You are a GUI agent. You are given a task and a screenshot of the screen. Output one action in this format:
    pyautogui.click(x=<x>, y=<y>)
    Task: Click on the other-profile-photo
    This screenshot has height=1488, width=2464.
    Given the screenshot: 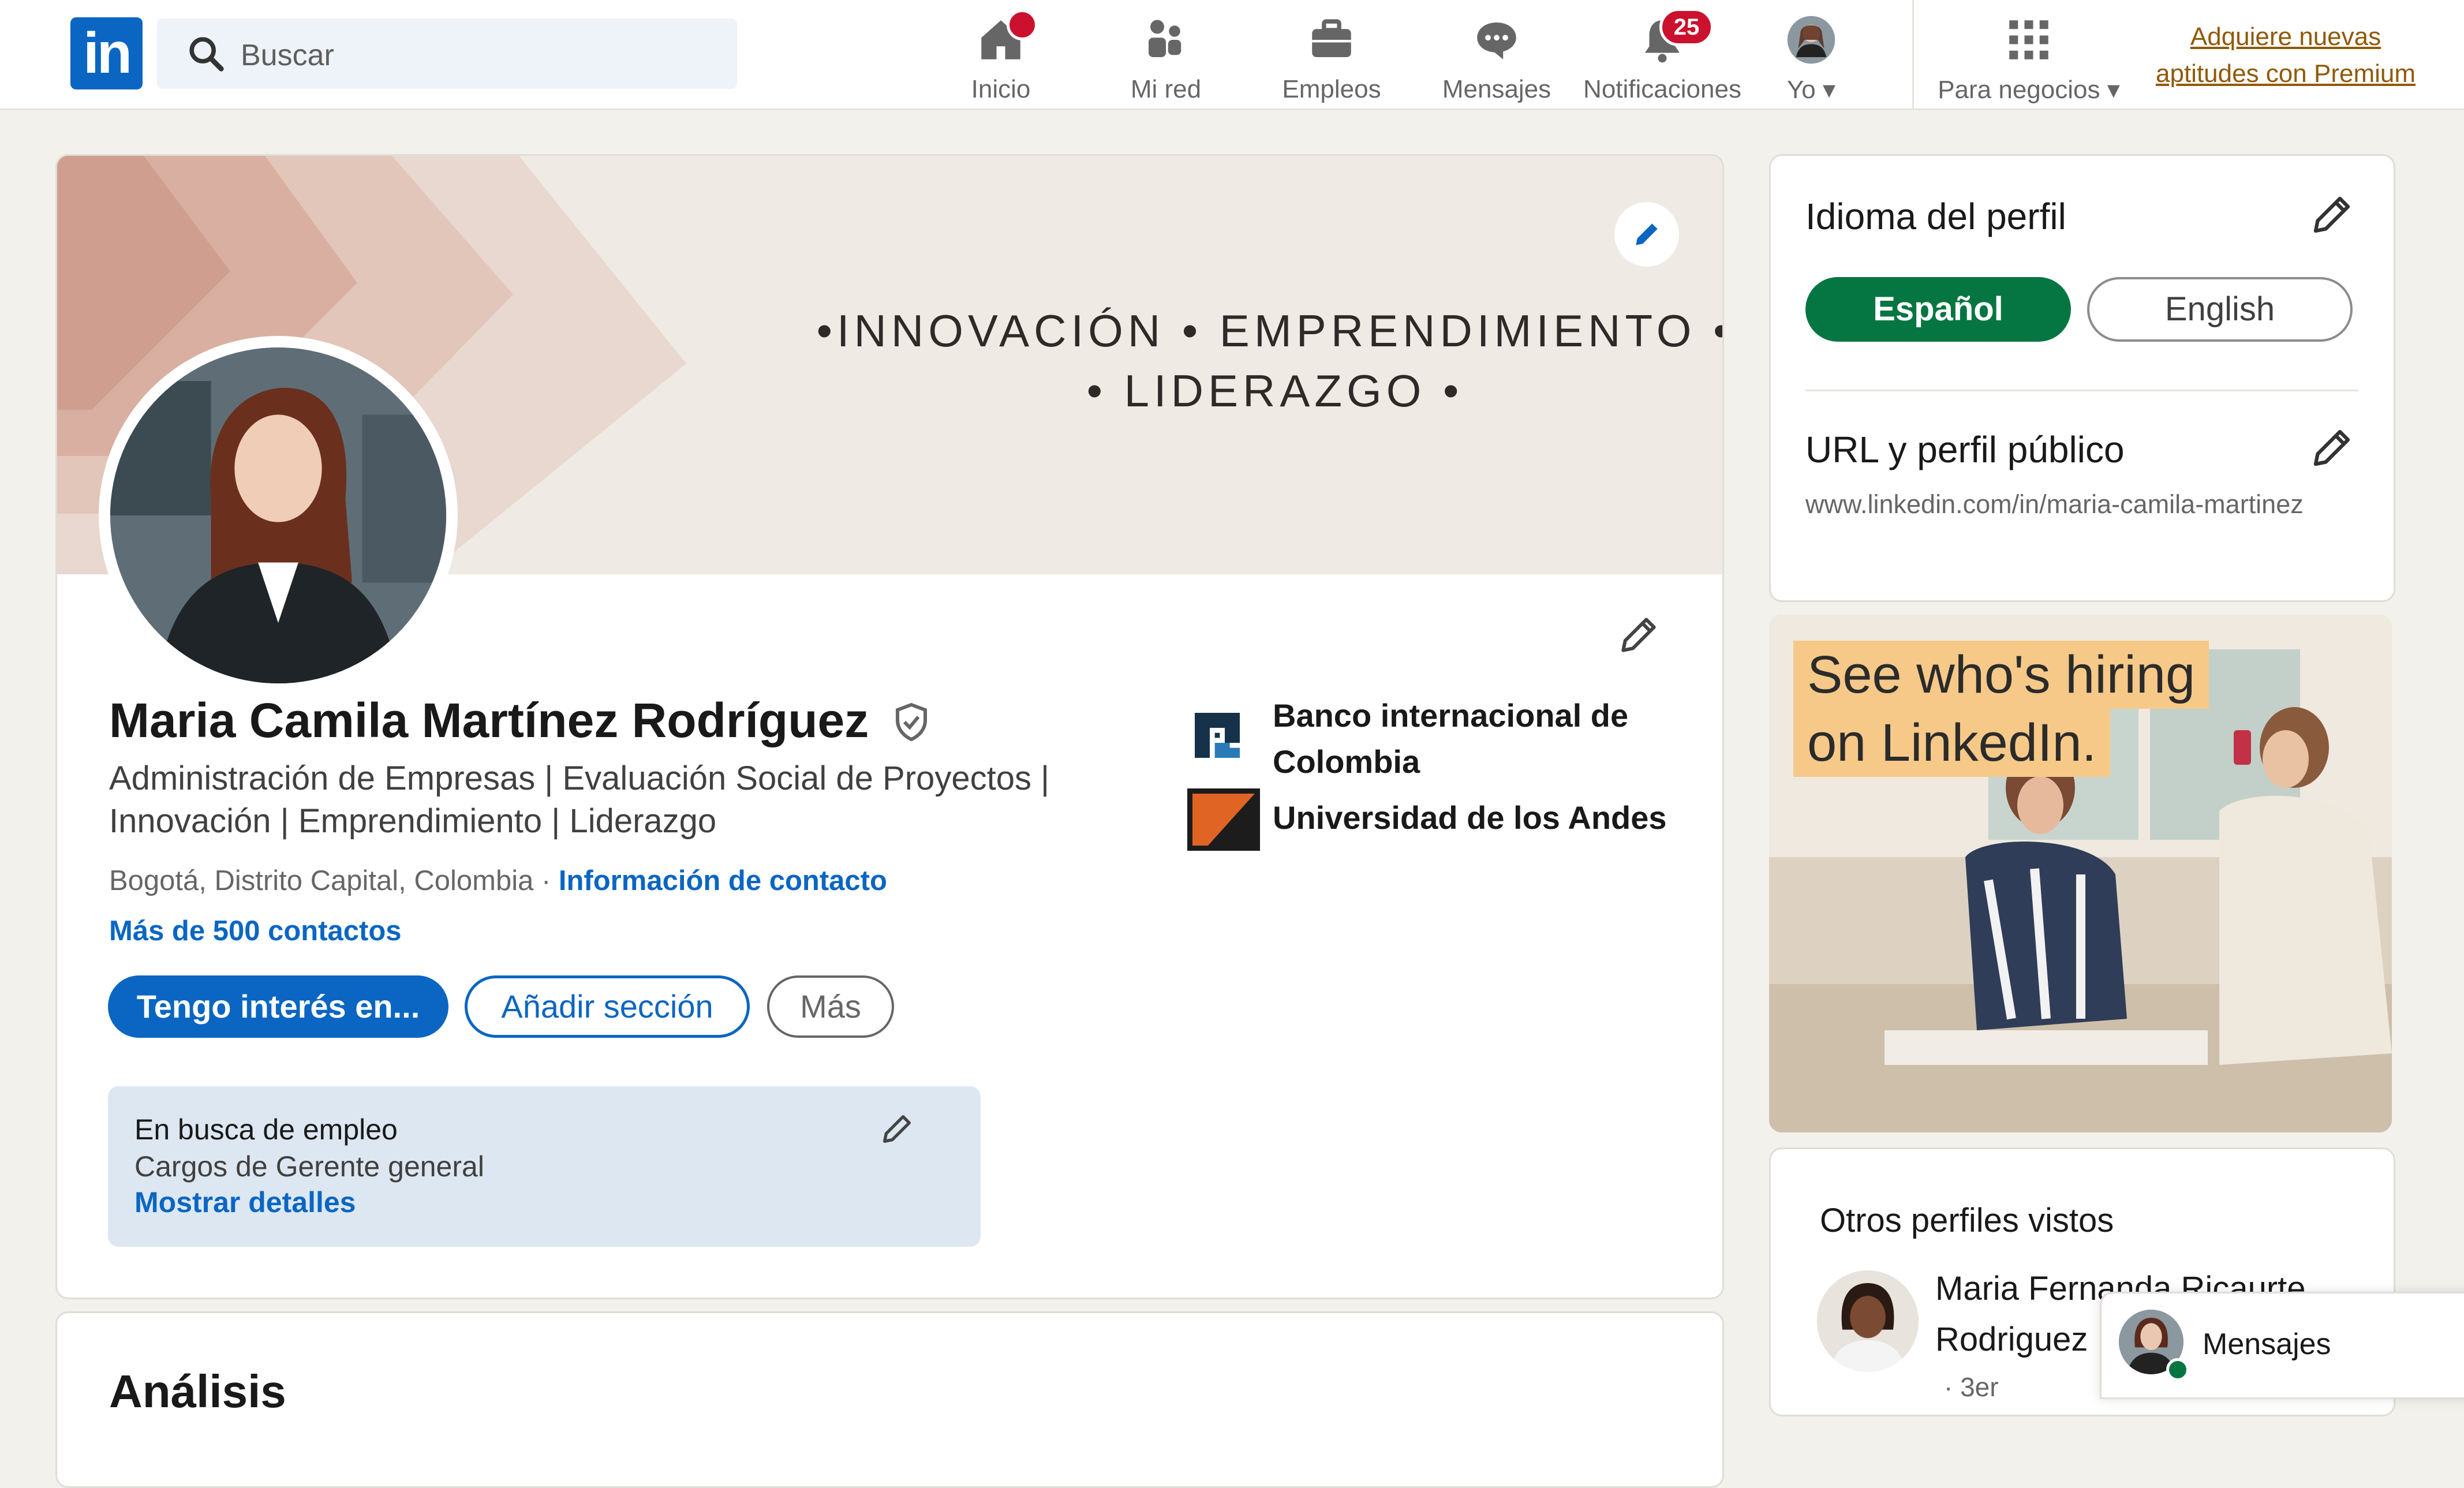 What is the action you would take?
    pyautogui.click(x=1868, y=1321)
    